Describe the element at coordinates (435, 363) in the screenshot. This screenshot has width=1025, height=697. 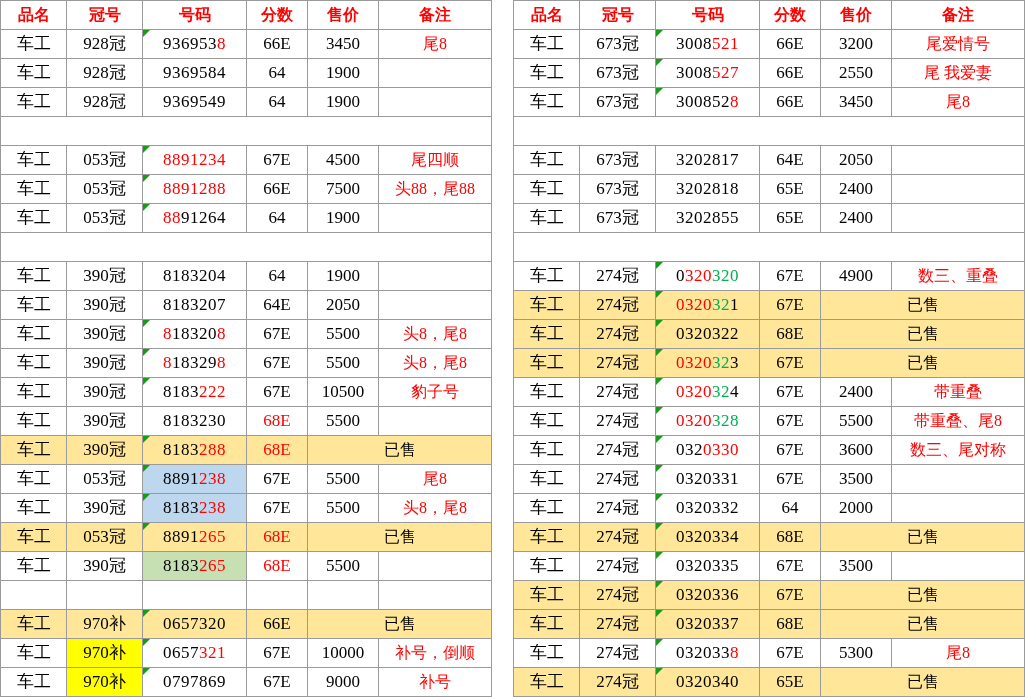
I see `table-cell: 头8，尾8` at that location.